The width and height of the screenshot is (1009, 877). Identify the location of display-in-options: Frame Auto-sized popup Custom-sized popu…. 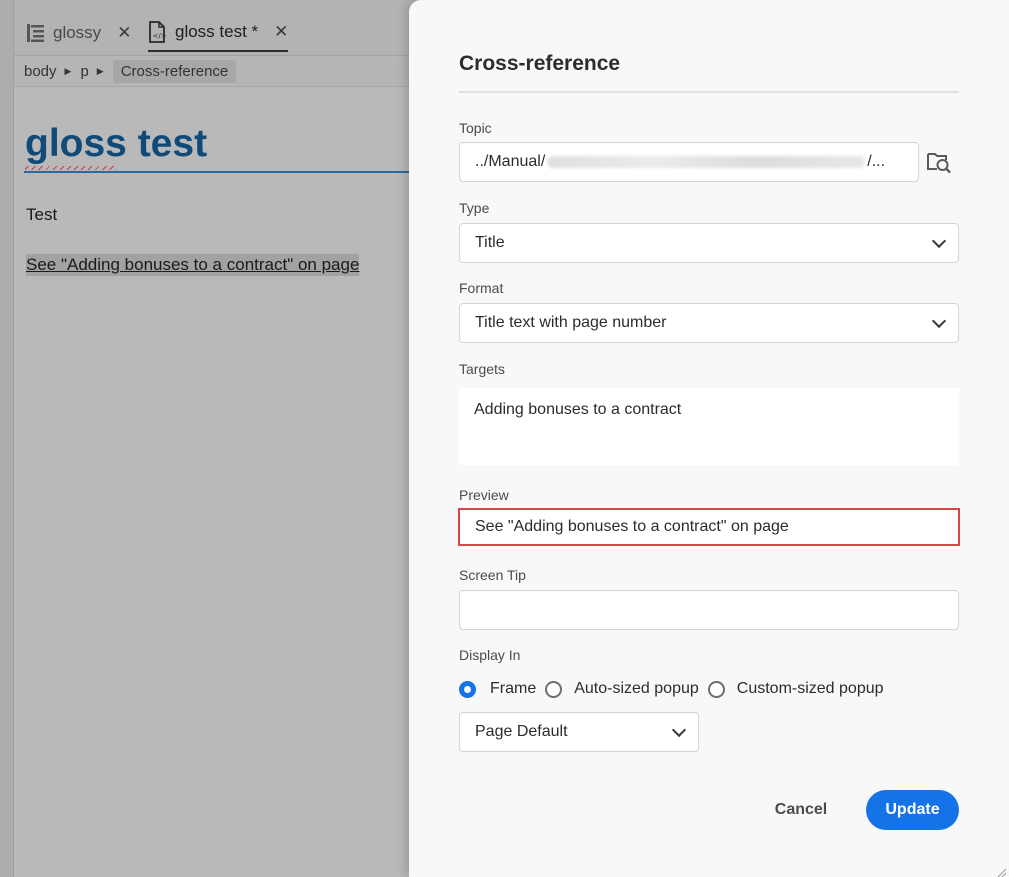
(676, 689).